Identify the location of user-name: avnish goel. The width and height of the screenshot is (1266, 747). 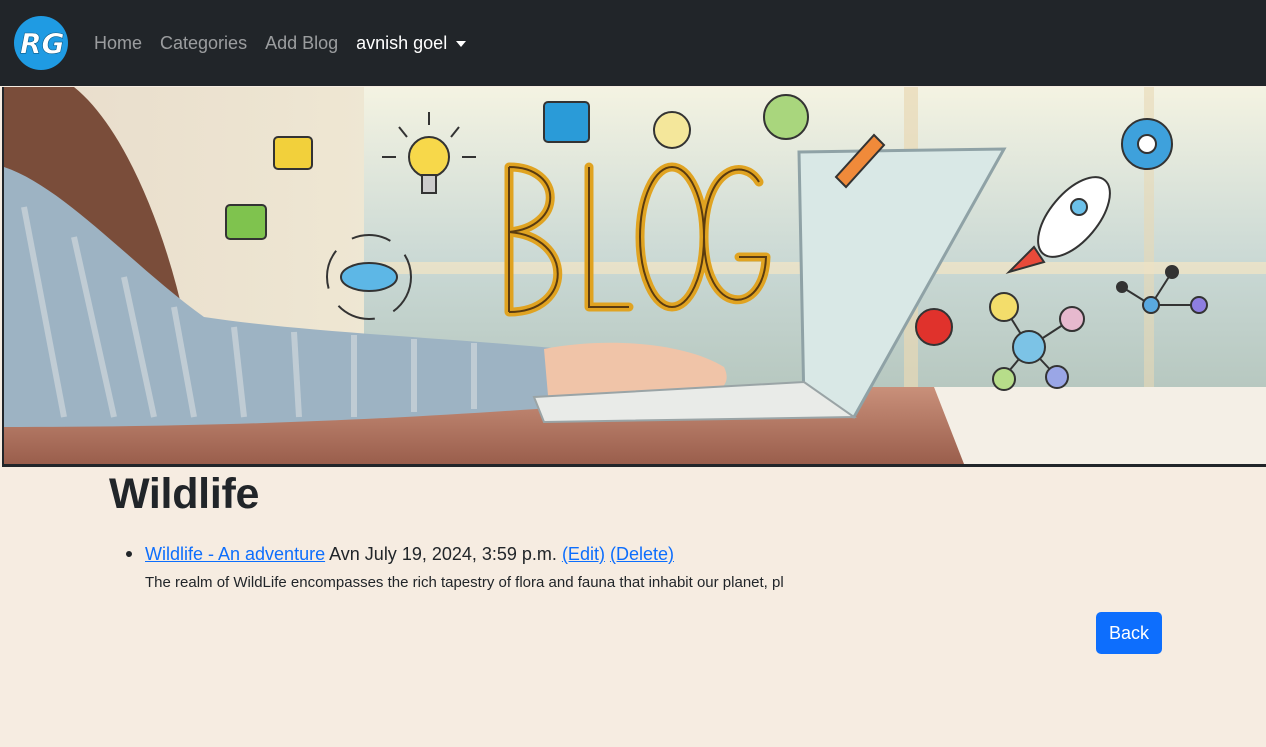
(402, 42).